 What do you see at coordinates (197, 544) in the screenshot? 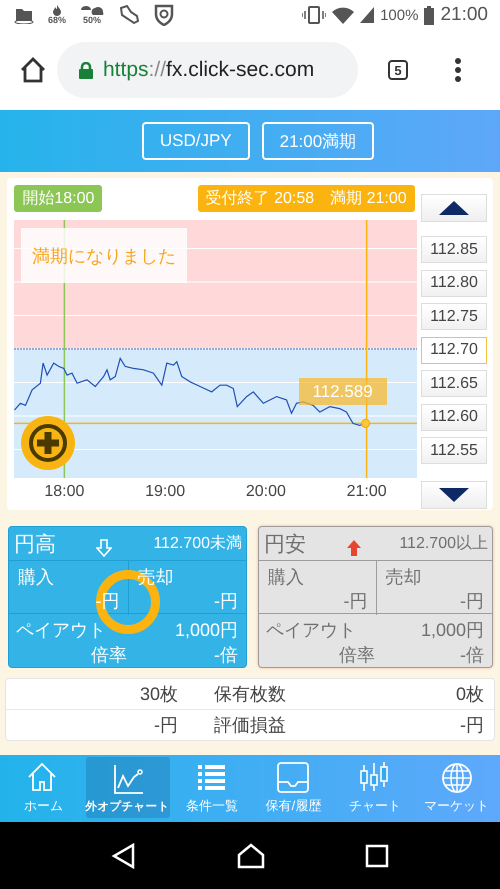
I see `strike-condition: 112.700未満` at bounding box center [197, 544].